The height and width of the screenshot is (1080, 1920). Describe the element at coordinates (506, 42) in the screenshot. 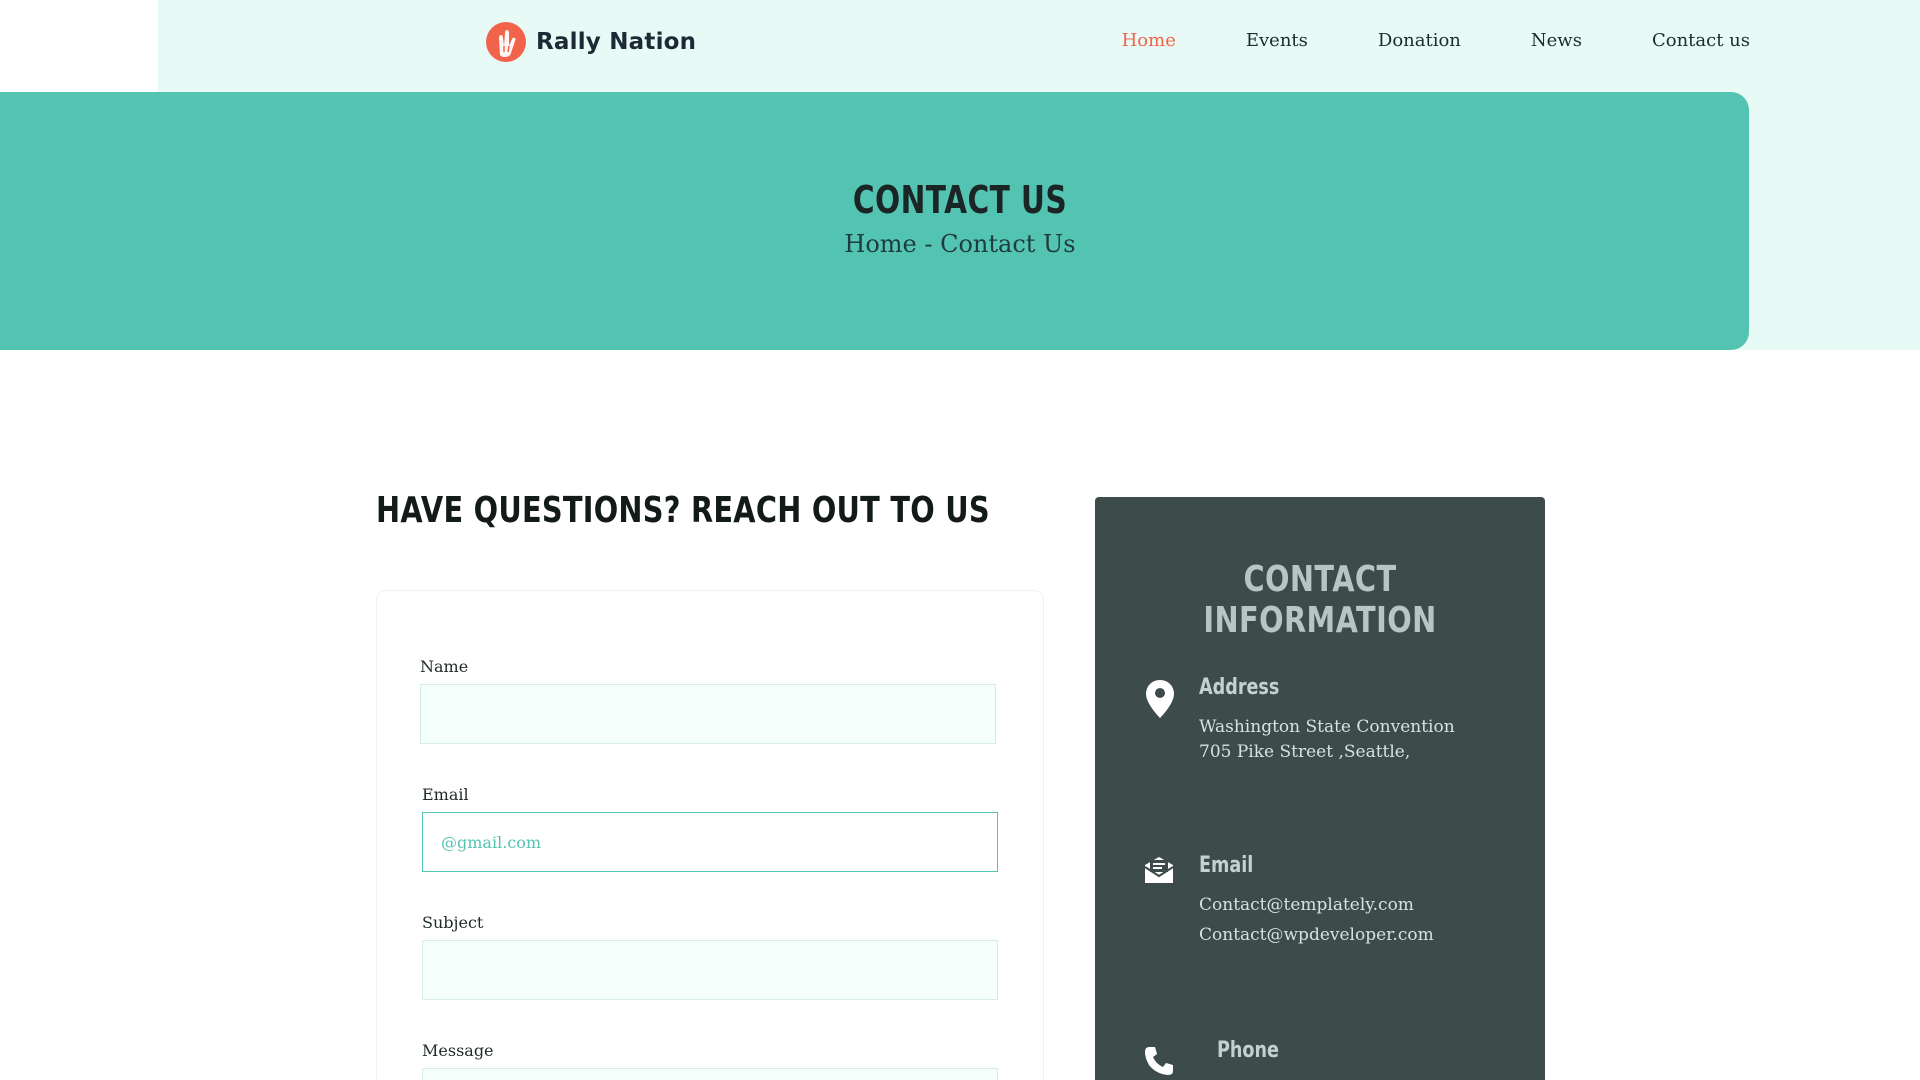

I see `rally-hand-icon` at that location.